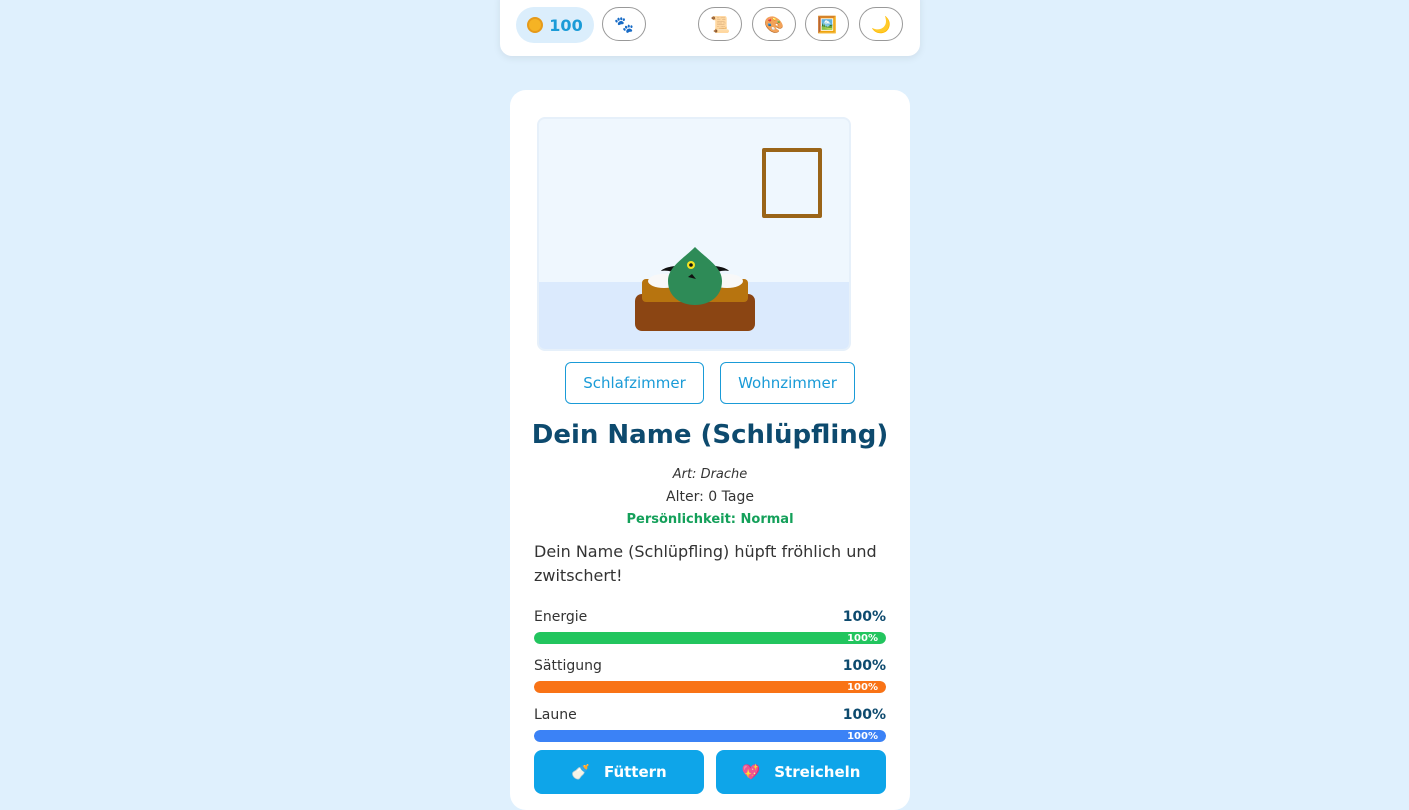 This screenshot has height=810, width=1409. I want to click on feed-button: 🍼 Füttern, so click(619, 772).